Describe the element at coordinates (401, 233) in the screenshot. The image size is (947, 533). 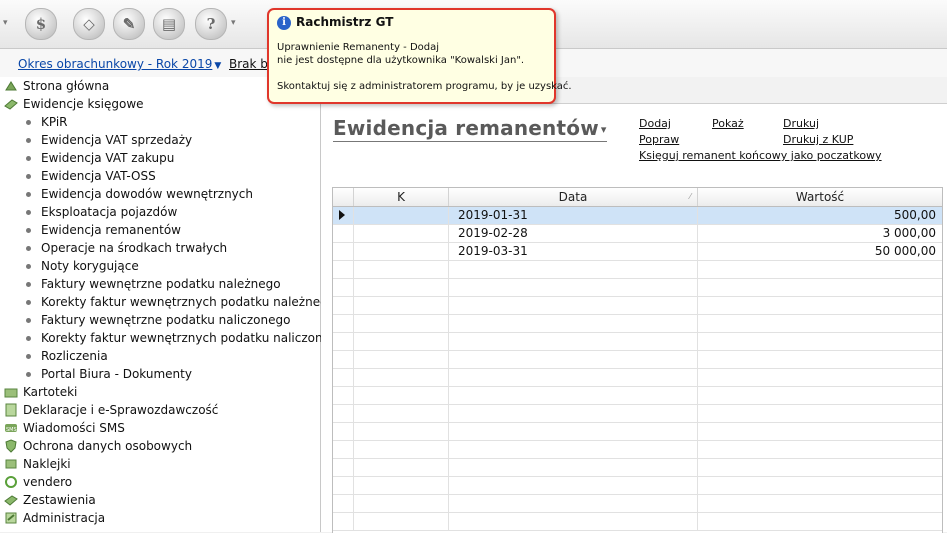
I see `cell-k` at that location.